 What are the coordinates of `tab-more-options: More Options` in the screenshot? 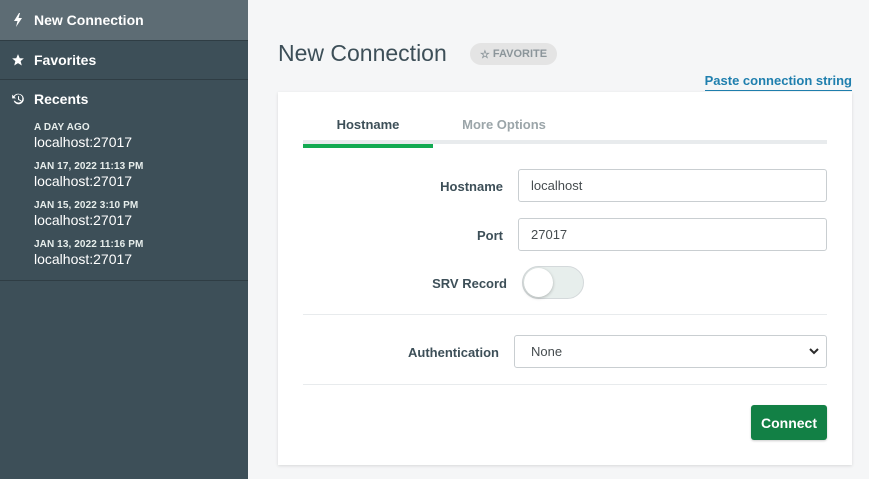 It's located at (504, 127).